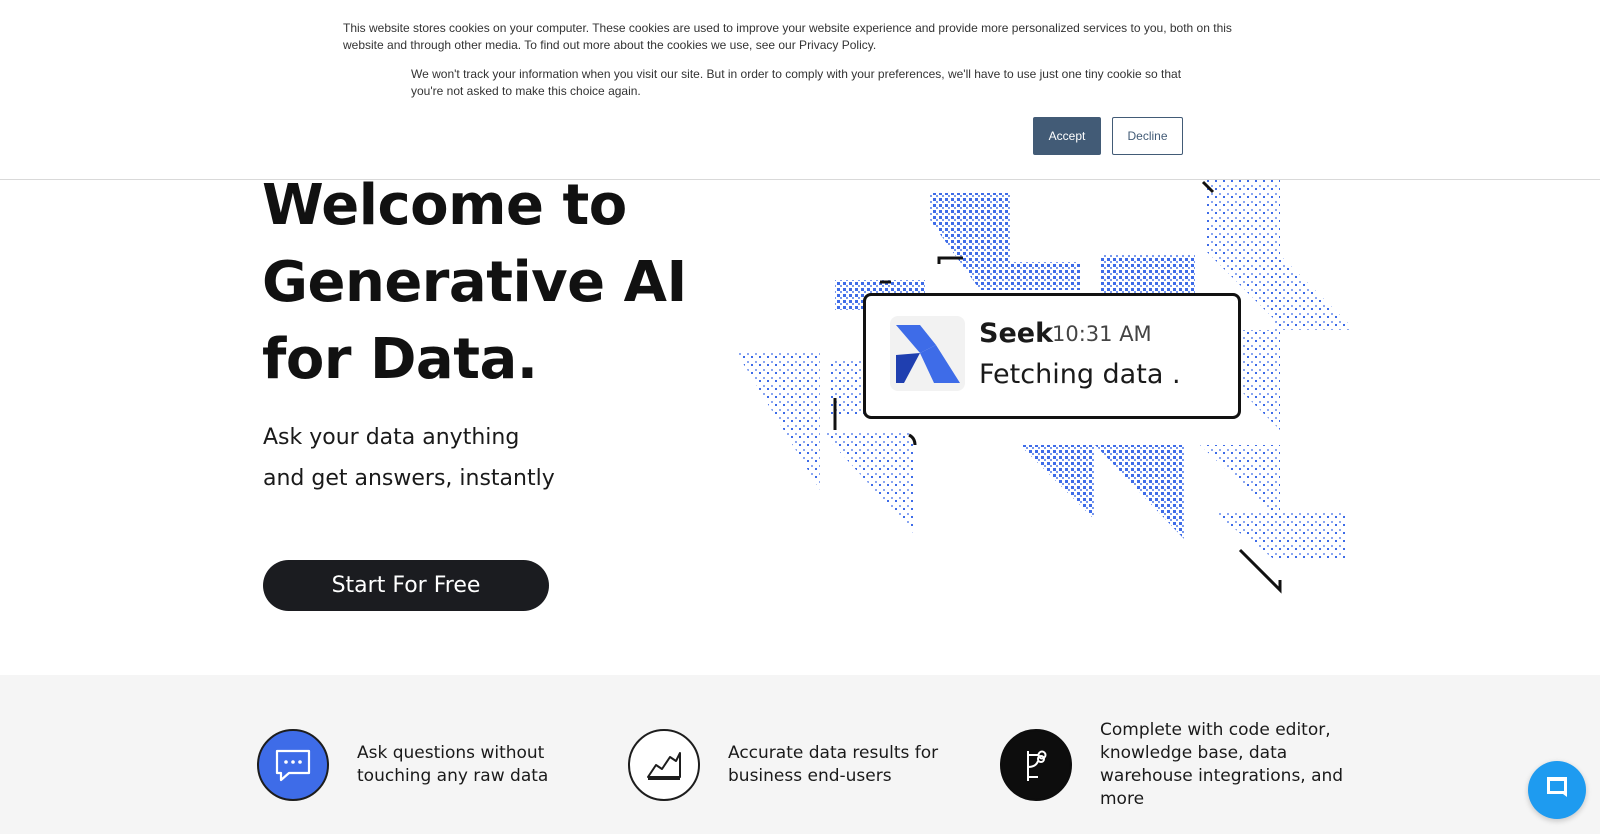  I want to click on start-for-free-button: Start For Free, so click(406, 585).